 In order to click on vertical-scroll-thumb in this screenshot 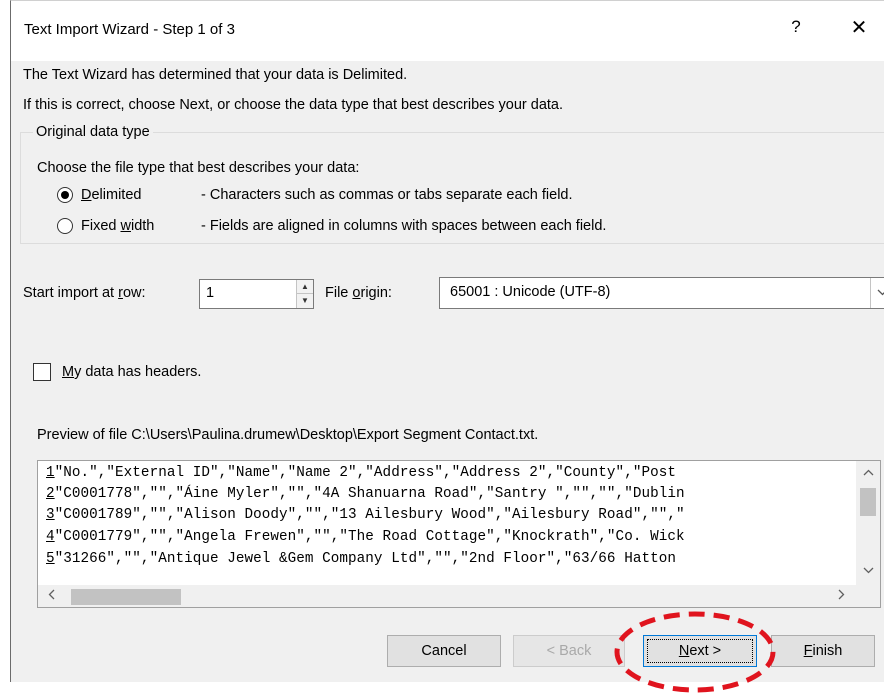, I will do `click(868, 502)`.